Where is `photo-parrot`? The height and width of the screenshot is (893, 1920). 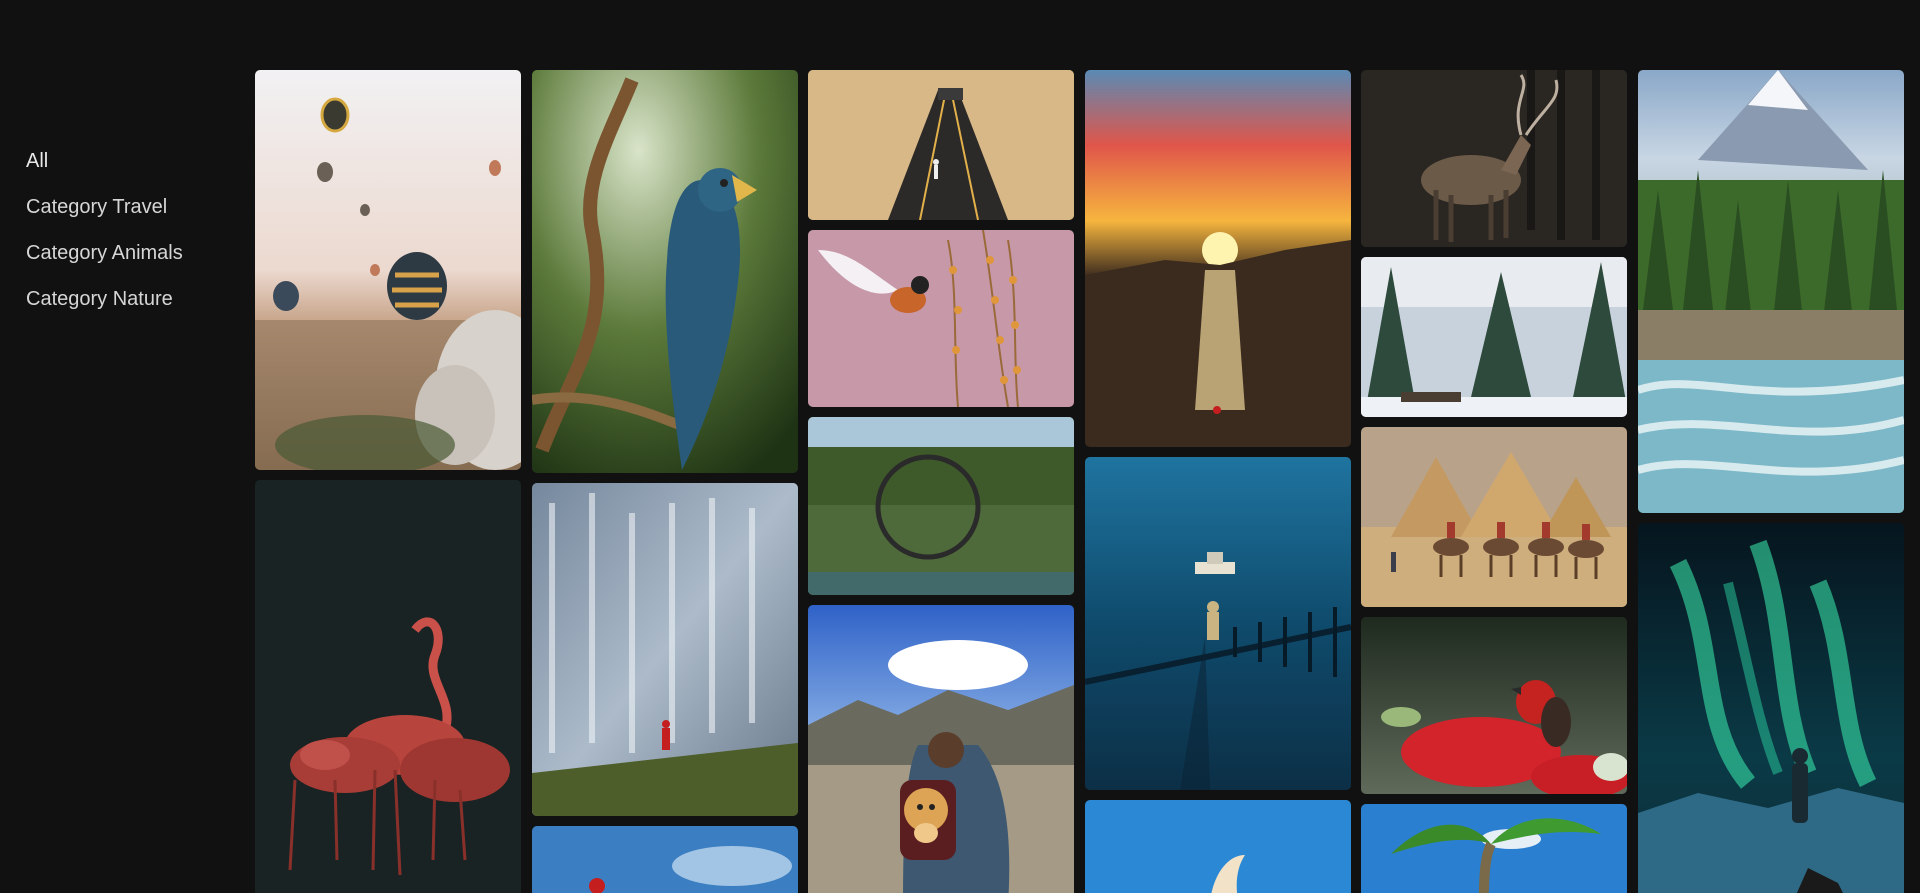
photo-parrot is located at coordinates (665, 271).